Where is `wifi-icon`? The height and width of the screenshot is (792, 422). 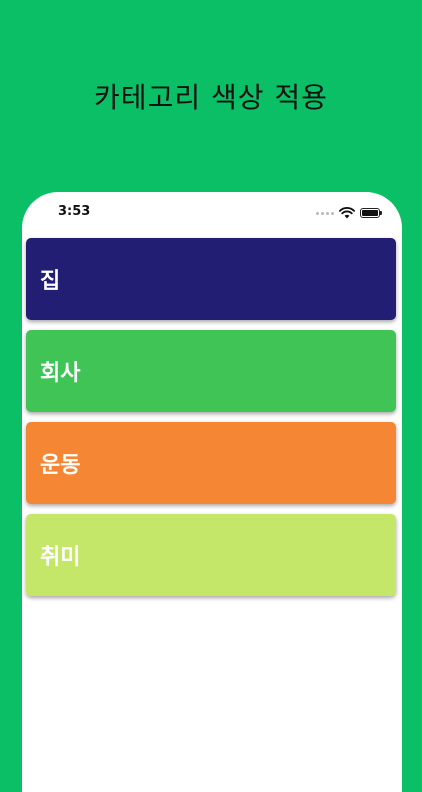
wifi-icon is located at coordinates (347, 213).